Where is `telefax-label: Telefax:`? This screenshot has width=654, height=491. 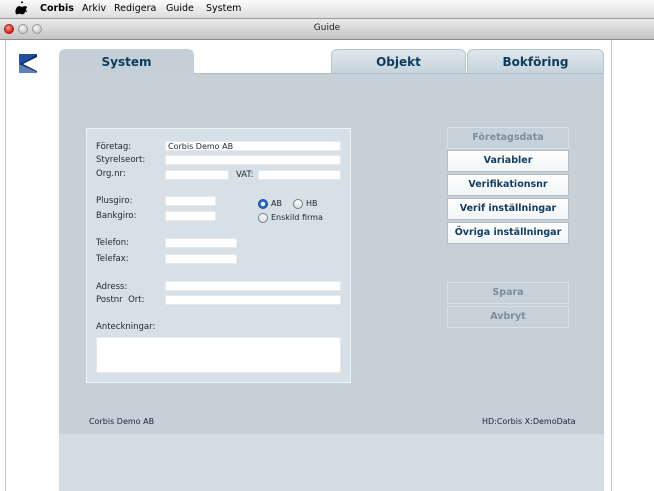
telefax-label: Telefax: is located at coordinates (112, 259).